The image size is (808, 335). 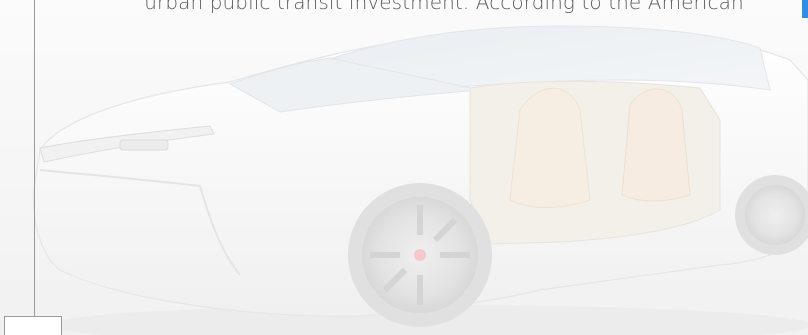 What do you see at coordinates (33, 325) in the screenshot?
I see `corner-frame` at bounding box center [33, 325].